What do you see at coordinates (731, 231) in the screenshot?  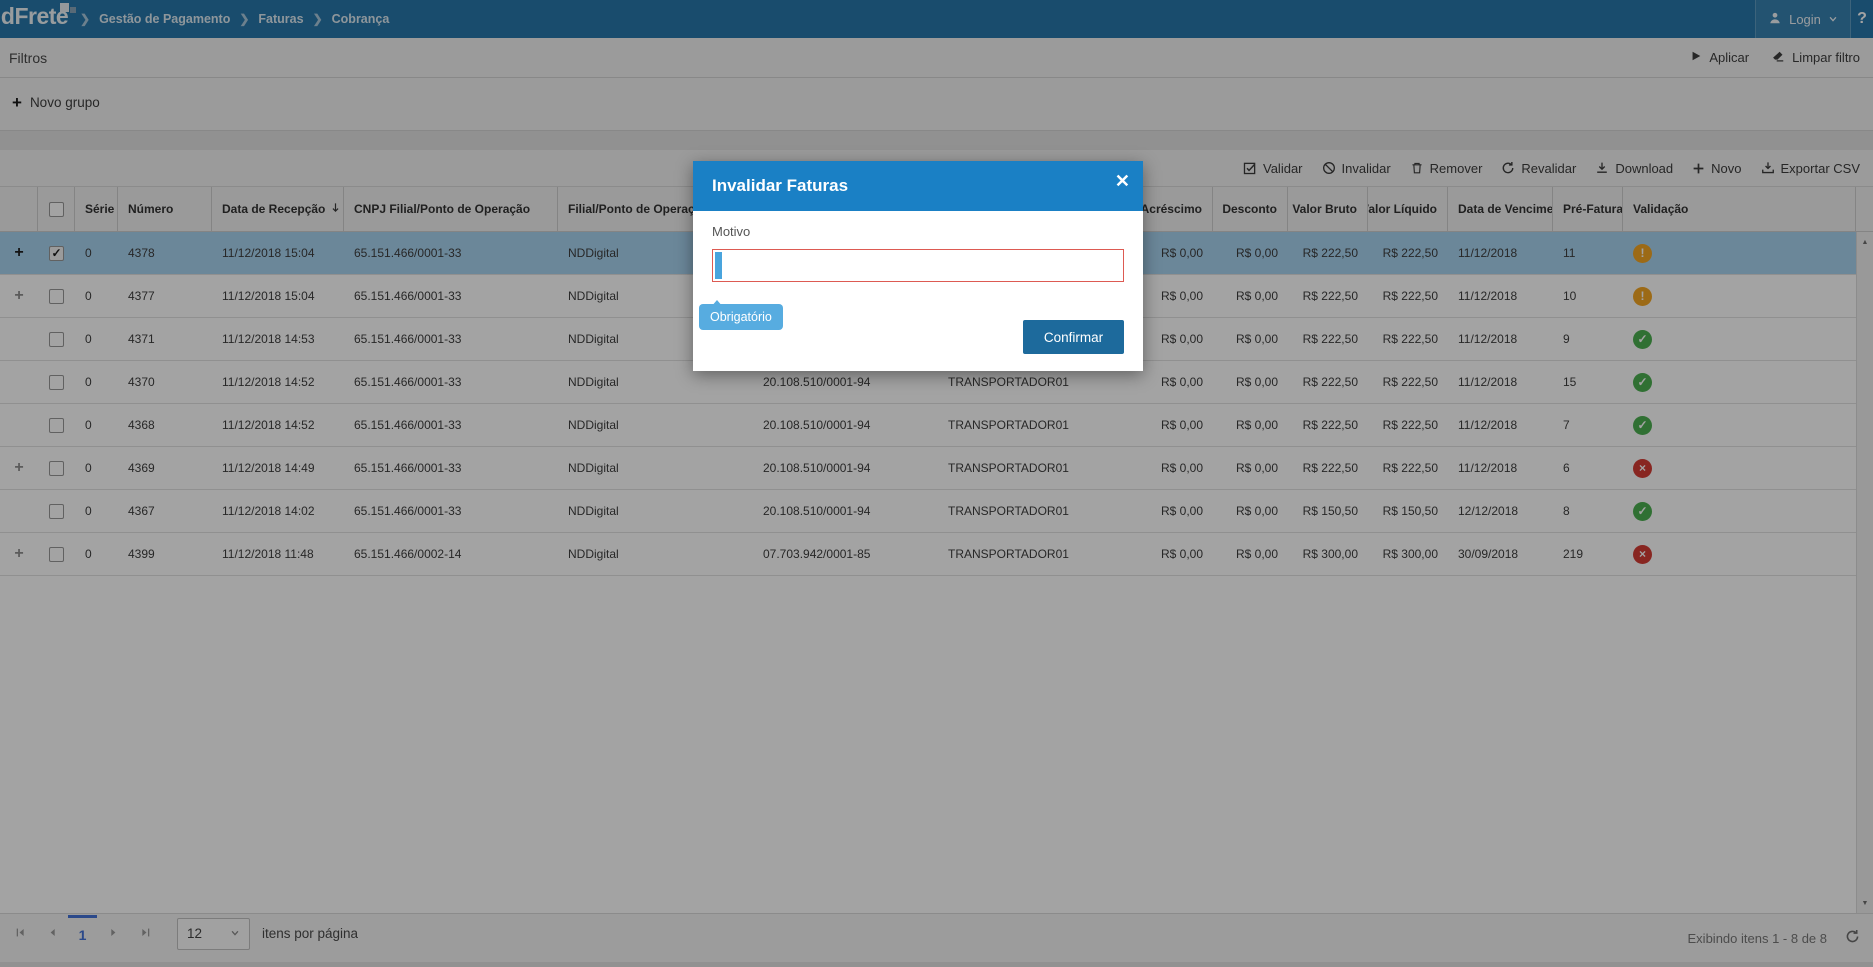 I see `motivo-label: Motivo` at bounding box center [731, 231].